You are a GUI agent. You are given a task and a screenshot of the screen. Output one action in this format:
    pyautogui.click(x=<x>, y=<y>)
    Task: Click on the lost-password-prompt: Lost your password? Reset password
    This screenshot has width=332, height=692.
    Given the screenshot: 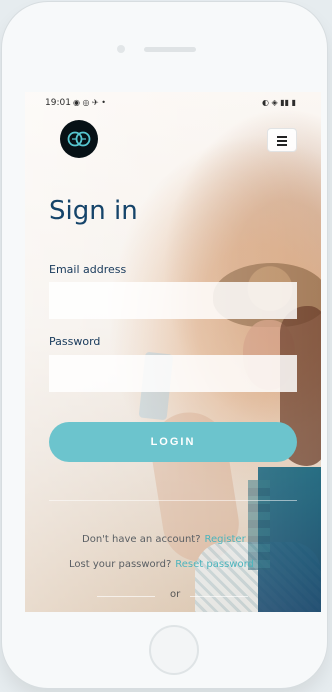 What is the action you would take?
    pyautogui.click(x=161, y=564)
    